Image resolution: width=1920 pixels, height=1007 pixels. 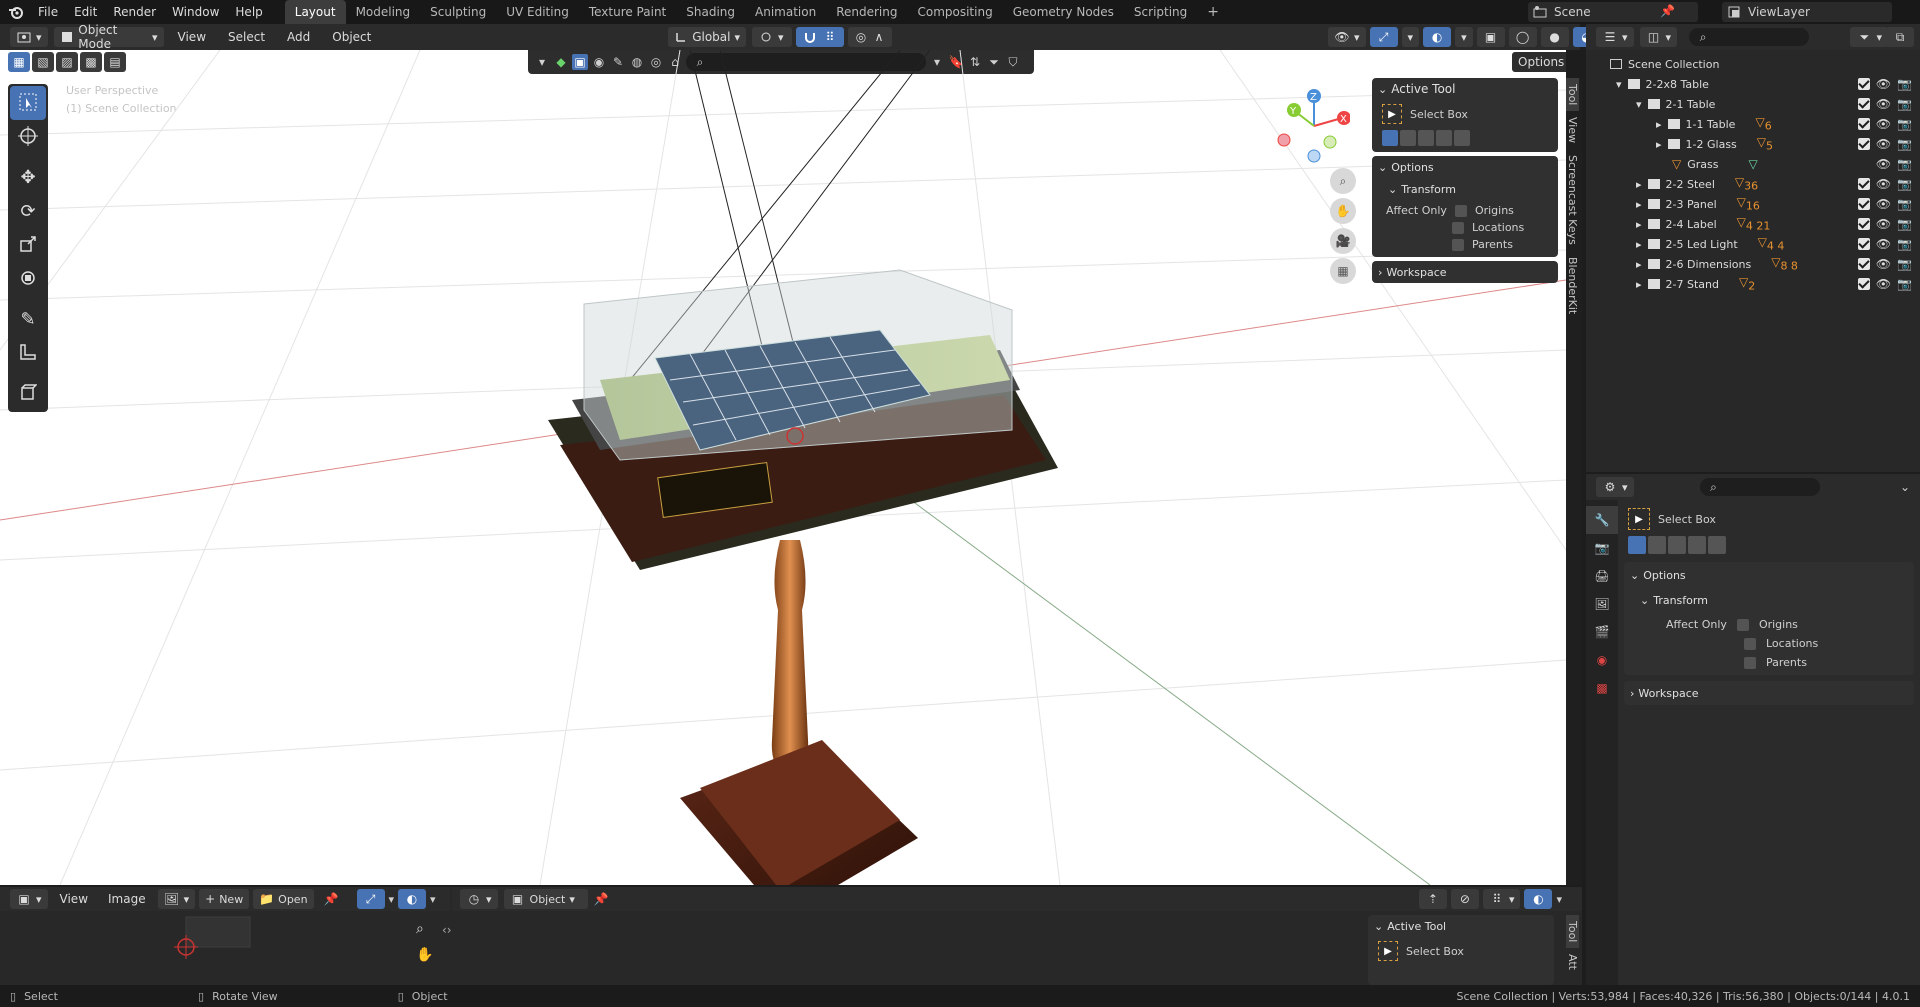 I want to click on tab-geometry-nodes: Geometry Nodes, so click(x=1063, y=12).